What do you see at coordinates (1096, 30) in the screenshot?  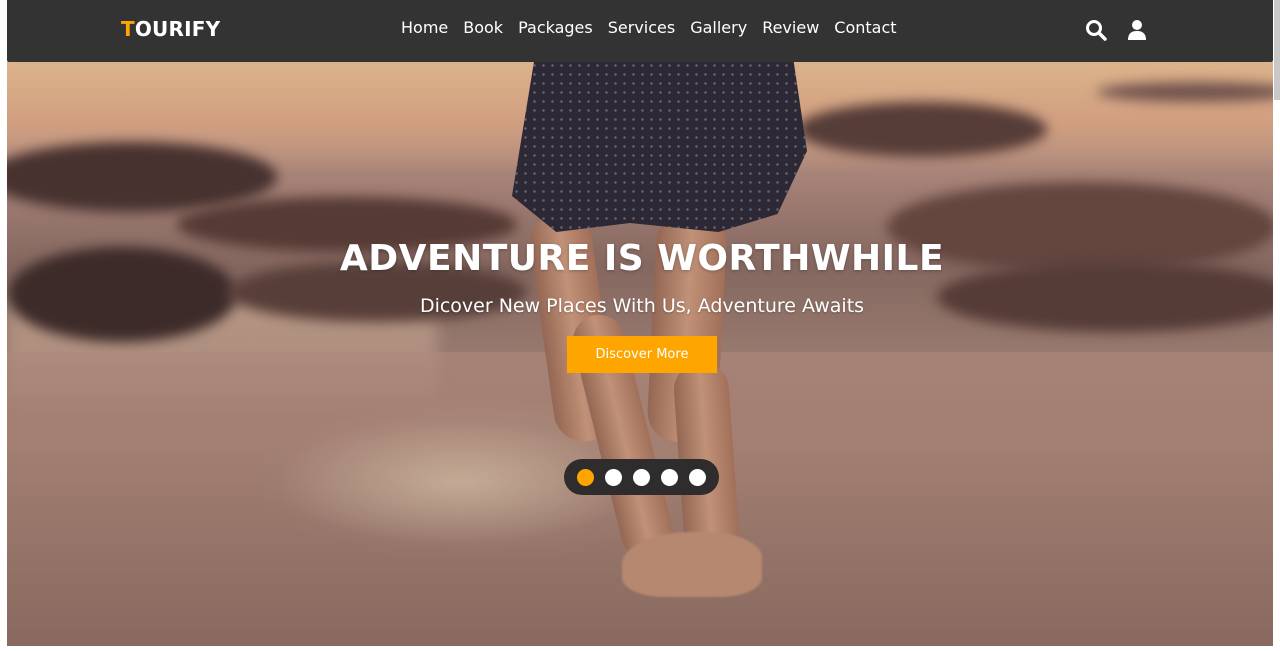 I see `search-icon` at bounding box center [1096, 30].